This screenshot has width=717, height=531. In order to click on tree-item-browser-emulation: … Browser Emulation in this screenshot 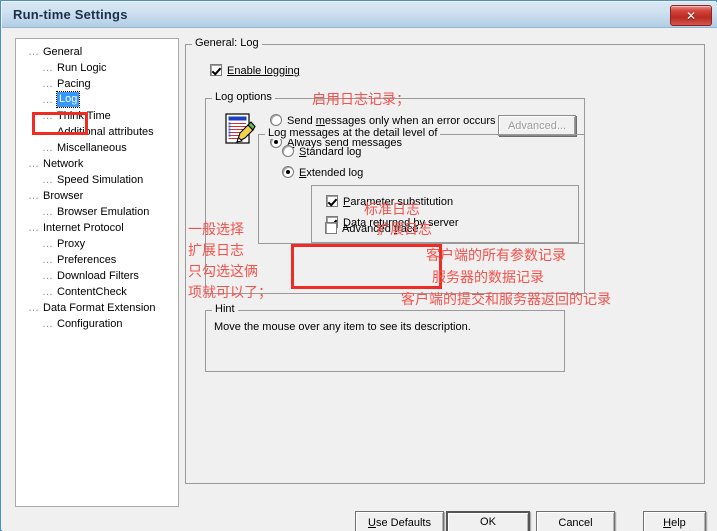, I will do `click(97, 212)`.